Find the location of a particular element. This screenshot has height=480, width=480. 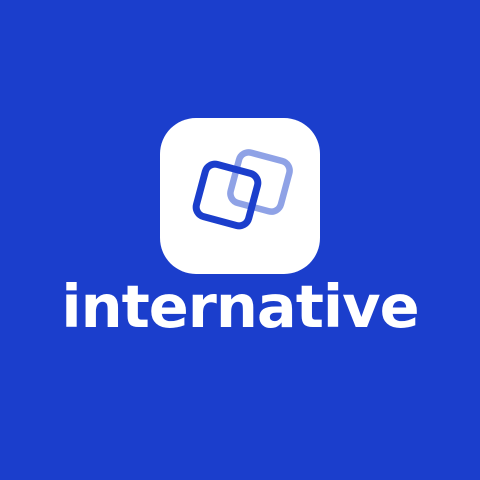

front-square-icon is located at coordinates (227, 195).